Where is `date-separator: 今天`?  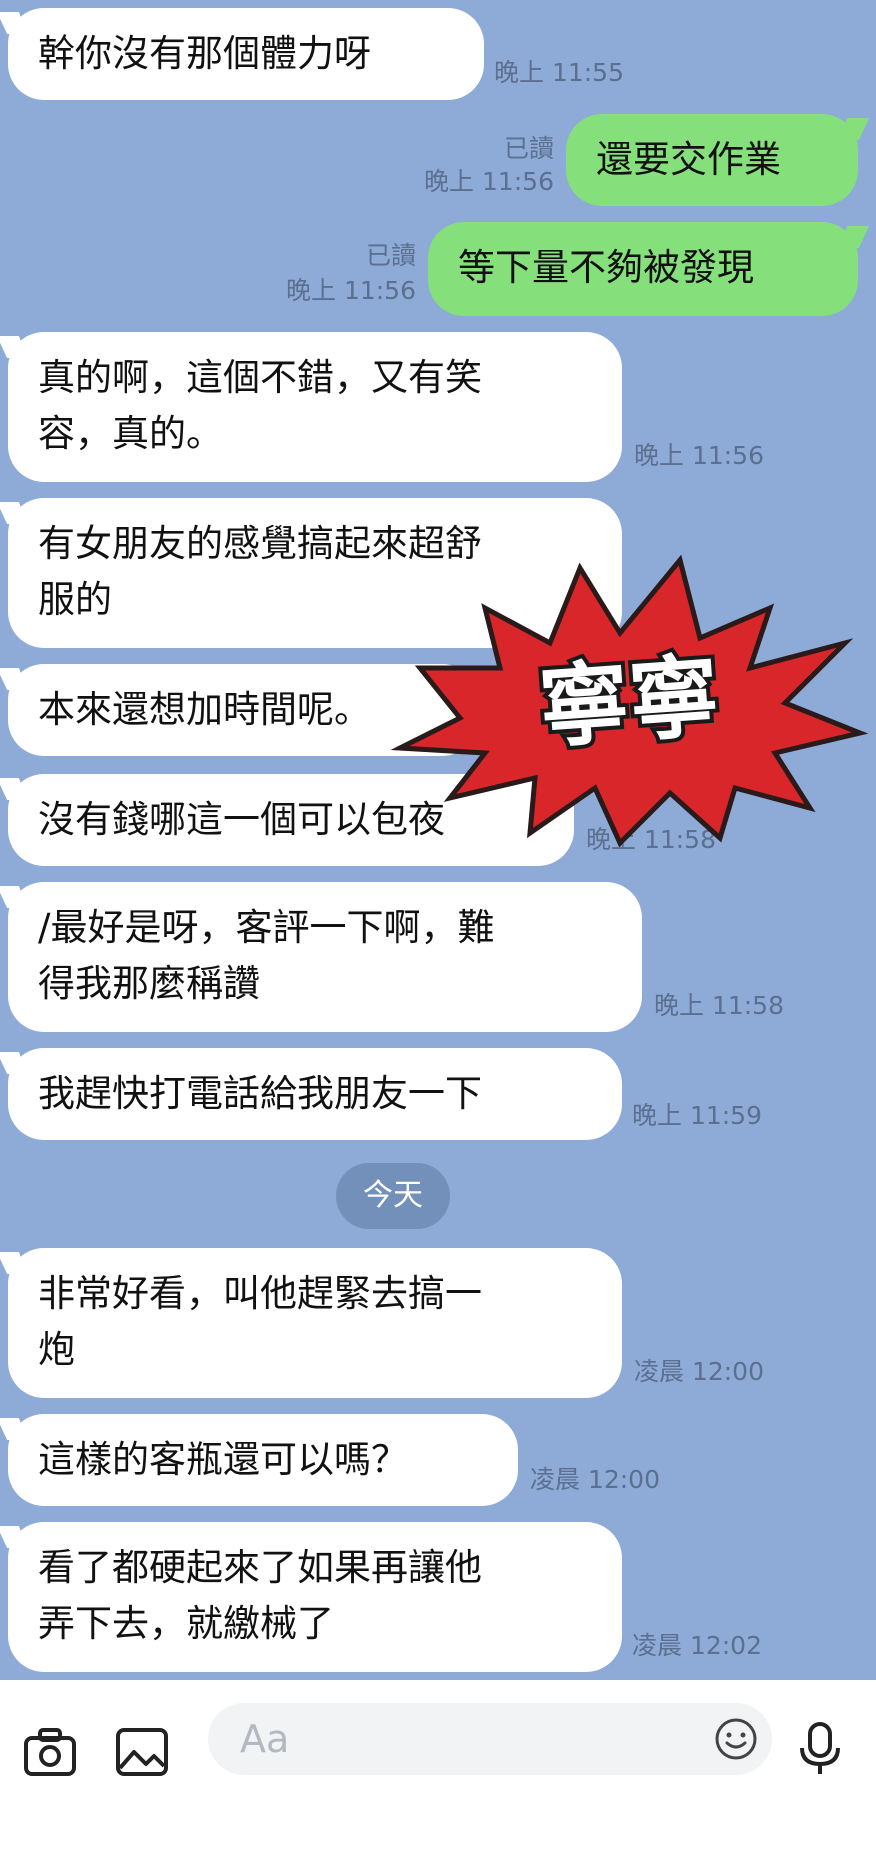
date-separator: 今天 is located at coordinates (393, 1196).